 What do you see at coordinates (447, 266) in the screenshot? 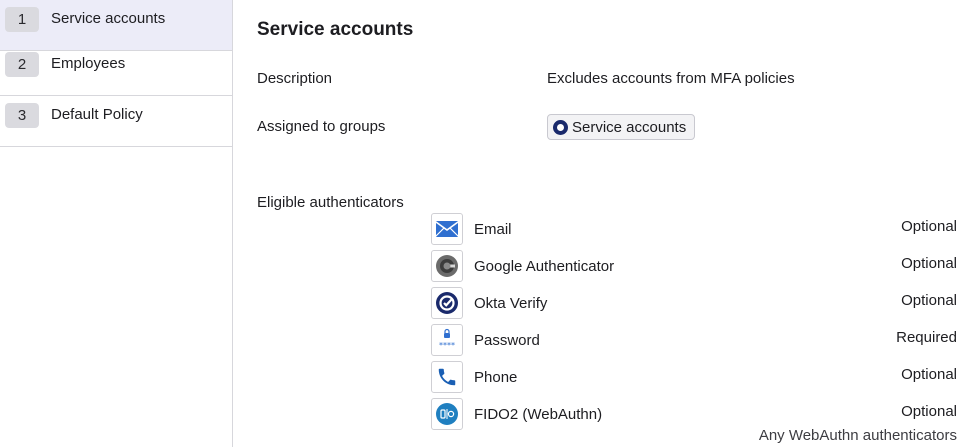
I see `google-authenticator-icon` at bounding box center [447, 266].